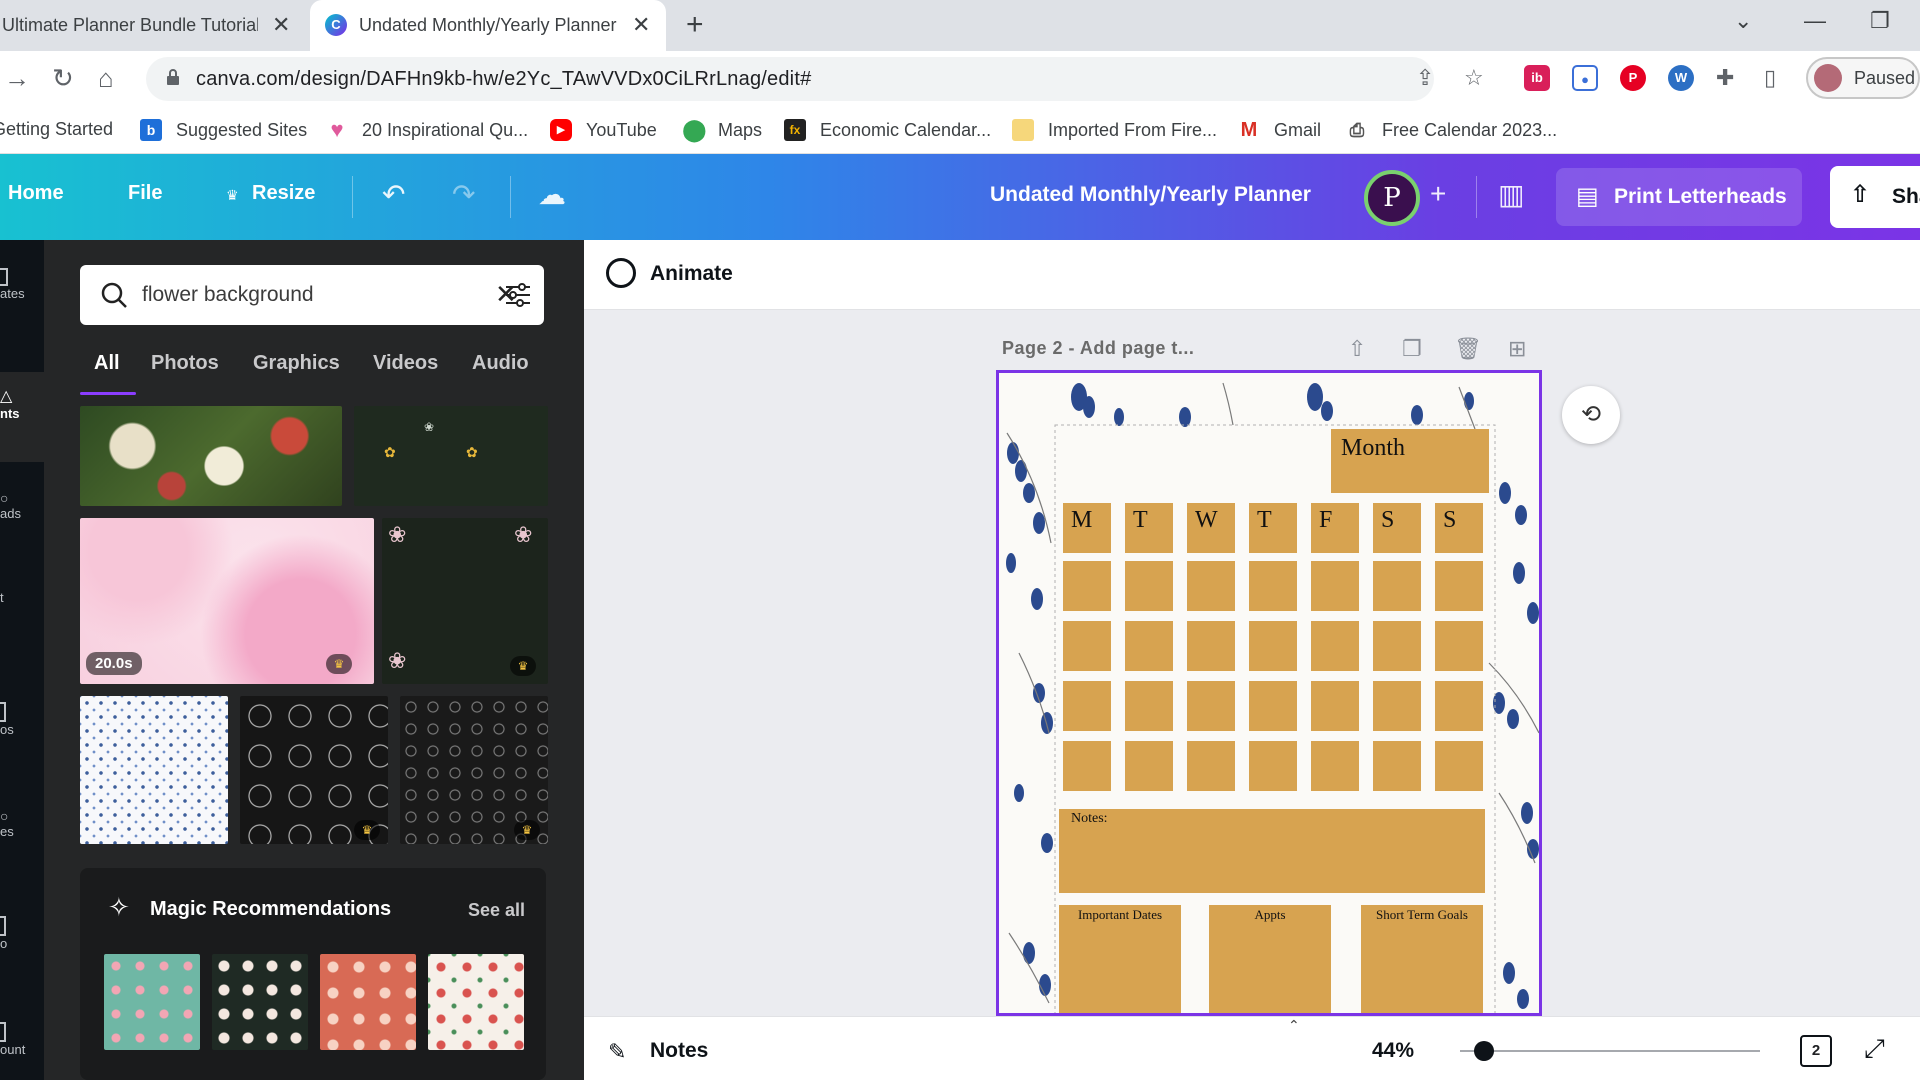  Describe the element at coordinates (552, 194) in the screenshot. I see `cloud-saved-icon: ☁` at that location.